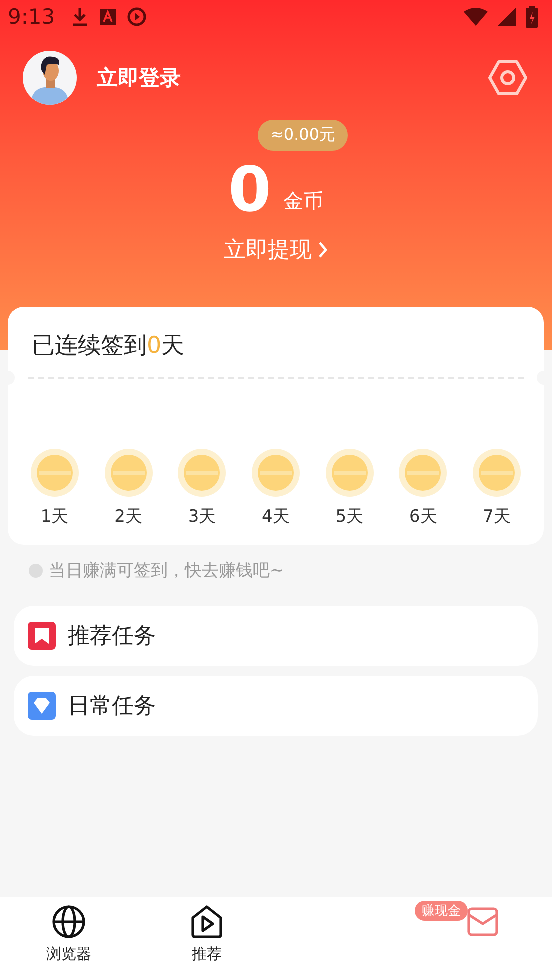 The image size is (552, 979). Describe the element at coordinates (108, 344) in the screenshot. I see `checkin-title: 已连续签到0天` at that location.